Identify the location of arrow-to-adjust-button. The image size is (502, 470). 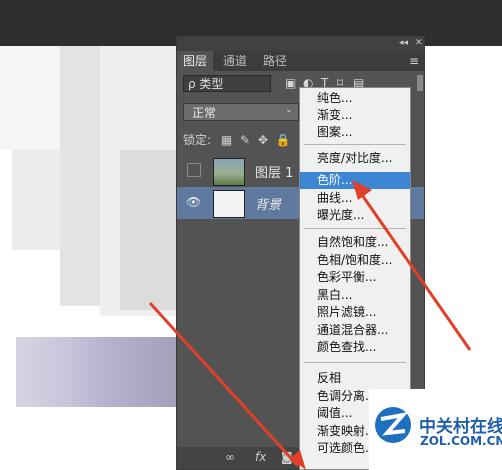
(224, 384).